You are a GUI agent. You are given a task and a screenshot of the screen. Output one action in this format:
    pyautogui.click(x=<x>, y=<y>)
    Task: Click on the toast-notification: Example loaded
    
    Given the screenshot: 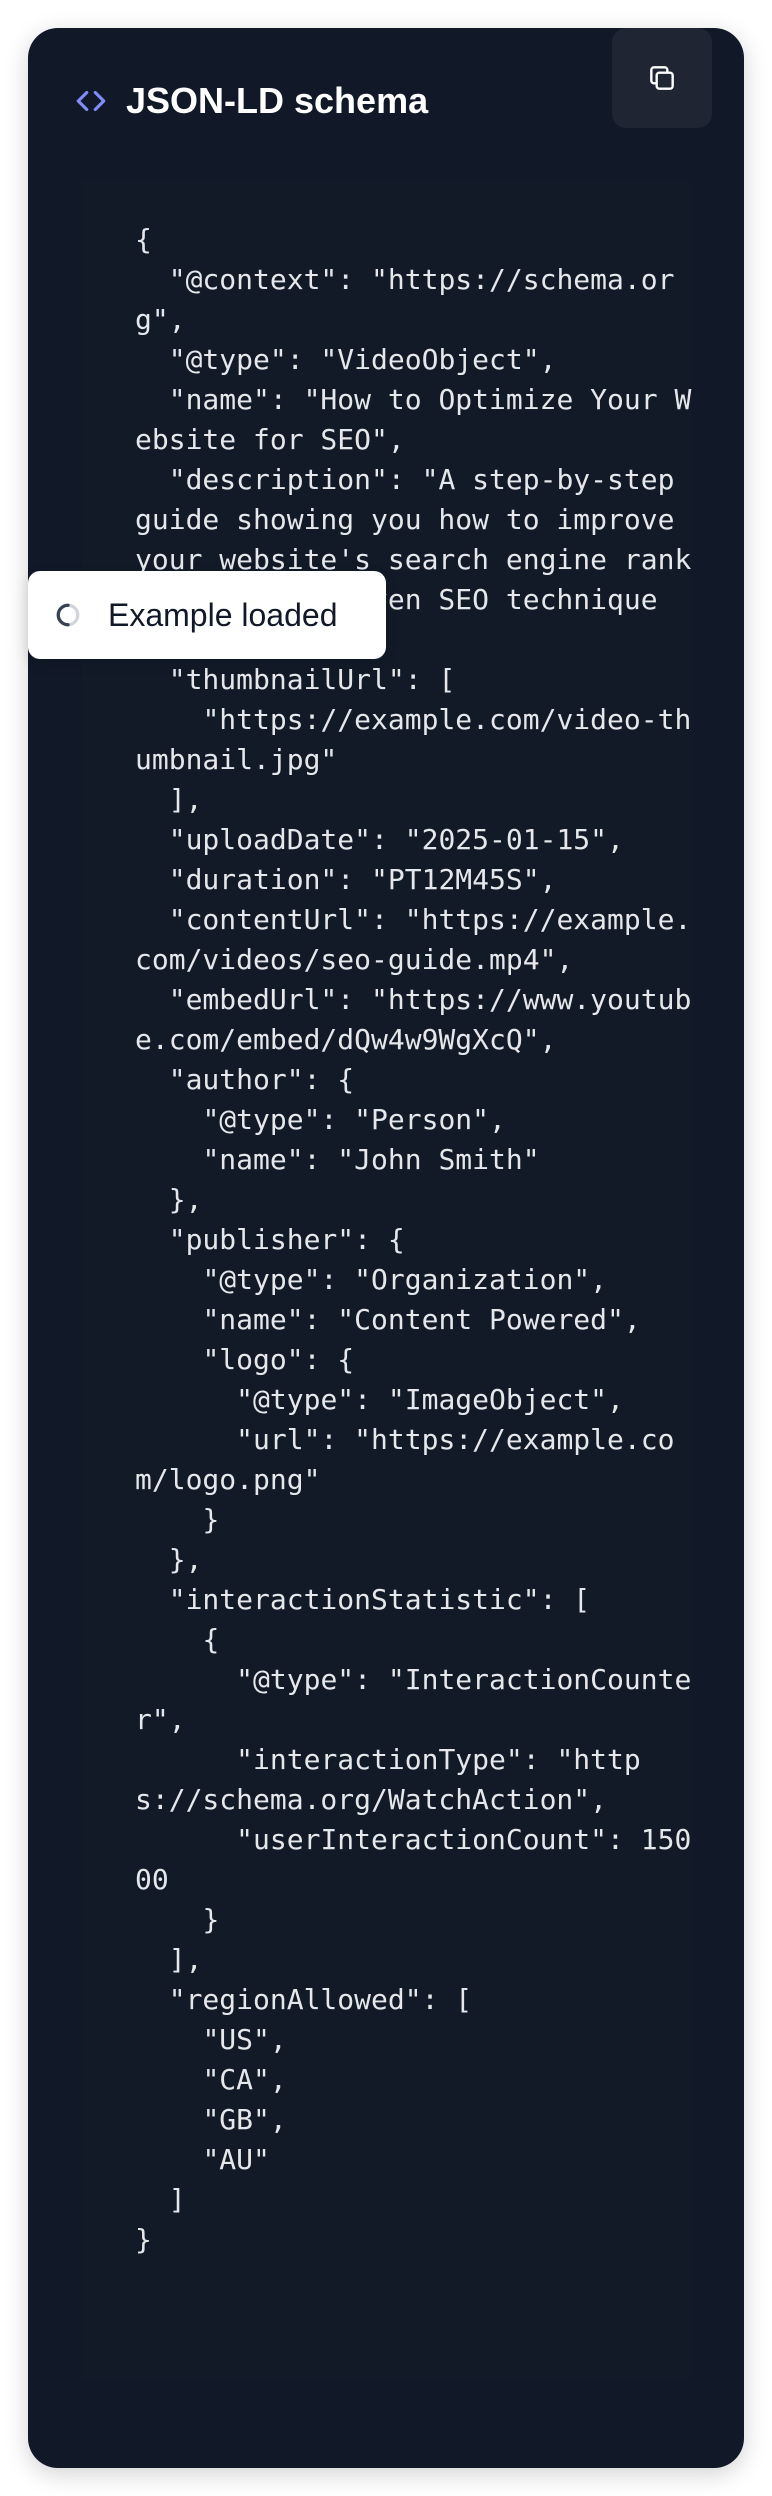 What is the action you would take?
    pyautogui.click(x=207, y=615)
    